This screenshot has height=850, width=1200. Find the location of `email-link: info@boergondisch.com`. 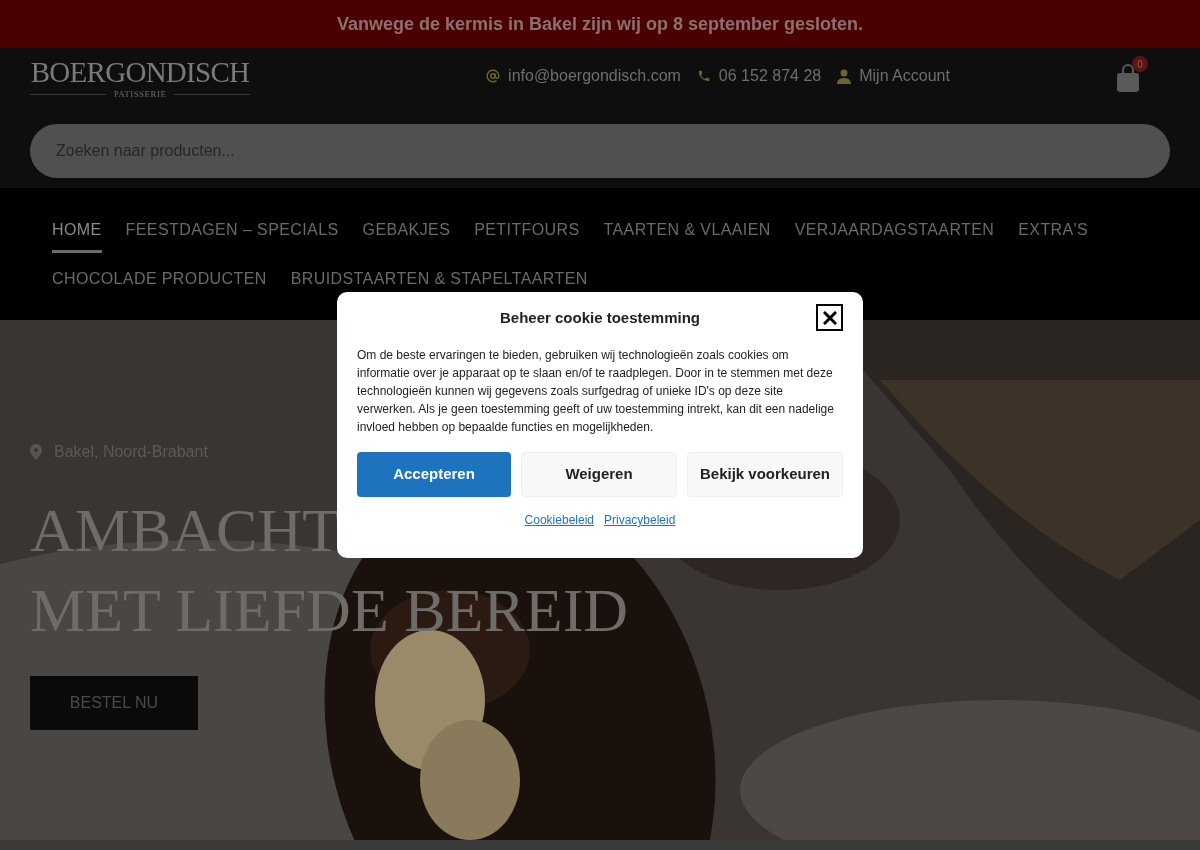

email-link: info@boergondisch.com is located at coordinates (594, 76).